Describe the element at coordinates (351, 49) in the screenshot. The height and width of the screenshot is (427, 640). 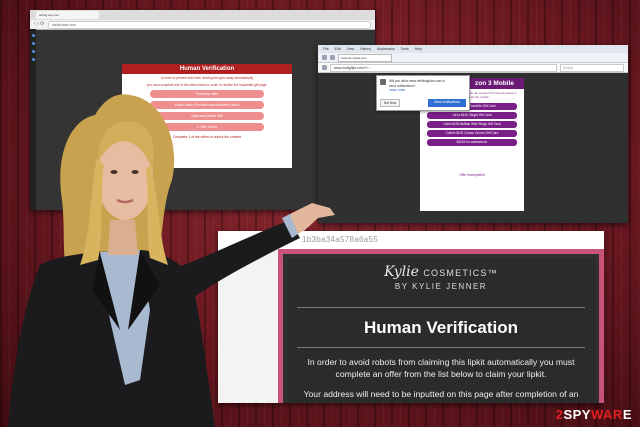
I see `menu-item-view: View` at that location.